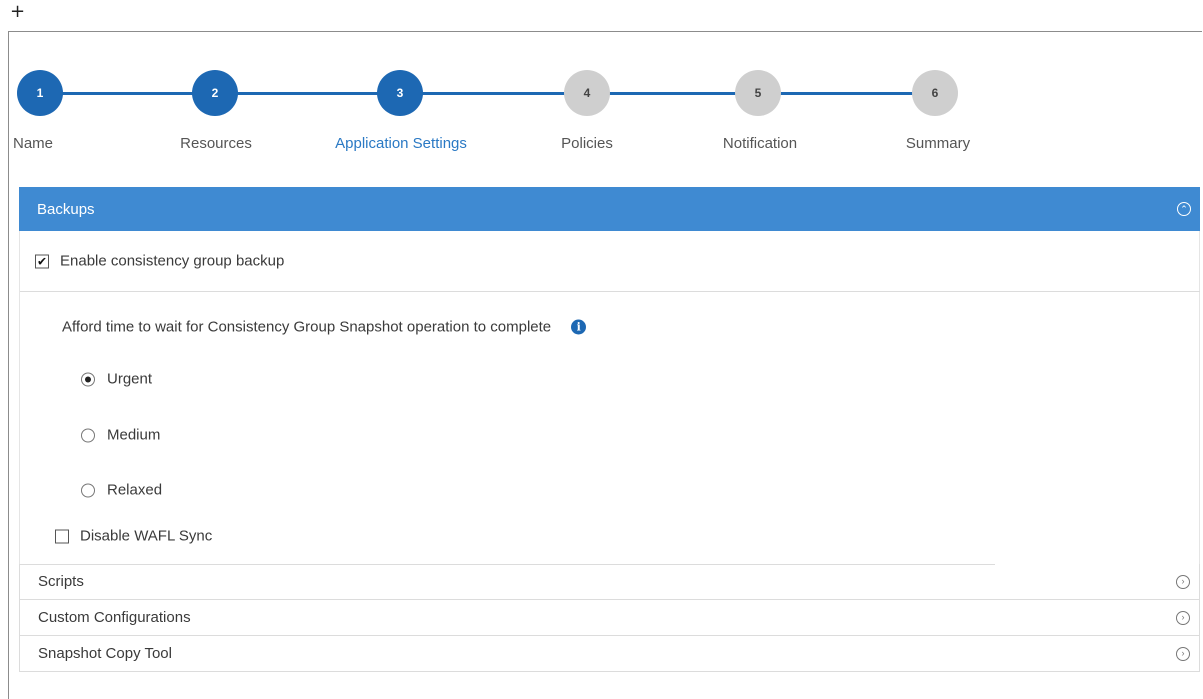 The width and height of the screenshot is (1203, 699). I want to click on disable-wafl-row: Disable WAFL Sync, so click(133, 536).